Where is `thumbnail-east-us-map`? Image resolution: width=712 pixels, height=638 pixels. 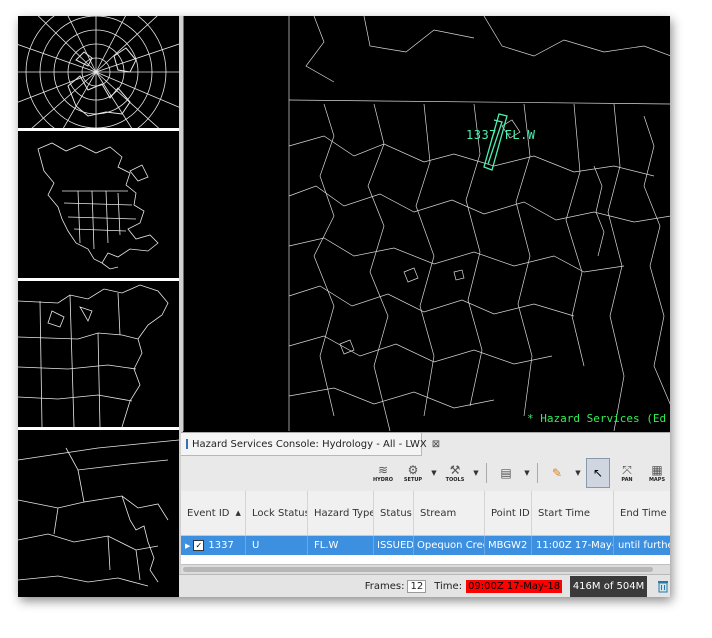 thumbnail-east-us-map is located at coordinates (98, 354).